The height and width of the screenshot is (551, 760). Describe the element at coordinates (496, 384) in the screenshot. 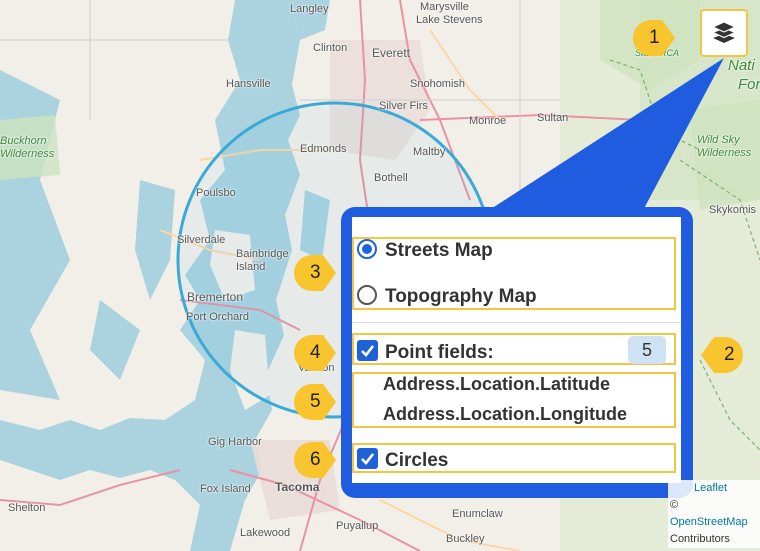

I see `field-latitude: Address.Location.Latitude` at that location.